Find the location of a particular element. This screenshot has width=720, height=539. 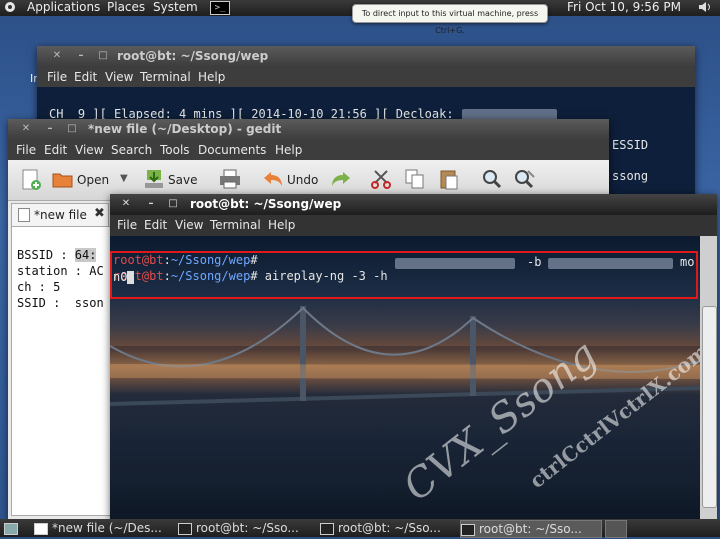

copy-icon is located at coordinates (415, 180).